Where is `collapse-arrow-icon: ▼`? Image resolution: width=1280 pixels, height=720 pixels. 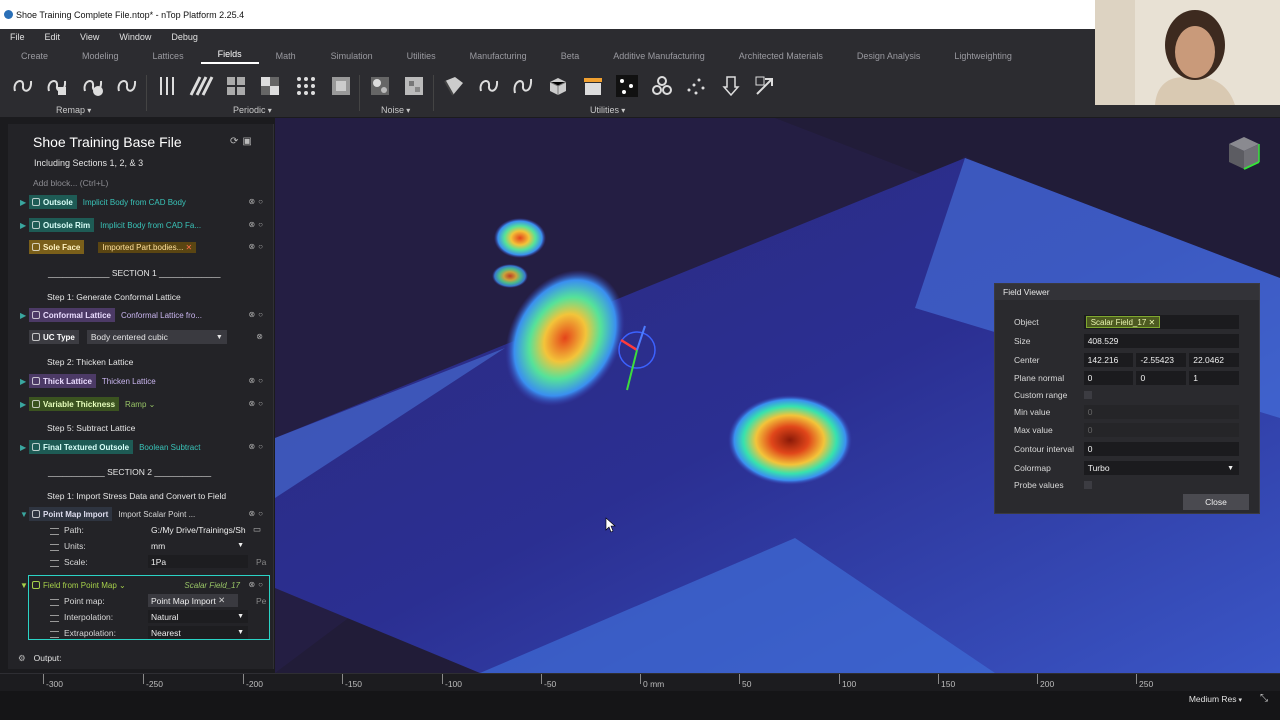
collapse-arrow-icon: ▼ is located at coordinates (24, 514).